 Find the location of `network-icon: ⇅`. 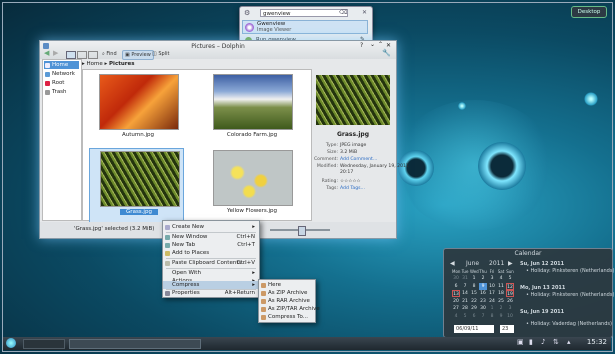

network-icon: ⇅ is located at coordinates (556, 342).